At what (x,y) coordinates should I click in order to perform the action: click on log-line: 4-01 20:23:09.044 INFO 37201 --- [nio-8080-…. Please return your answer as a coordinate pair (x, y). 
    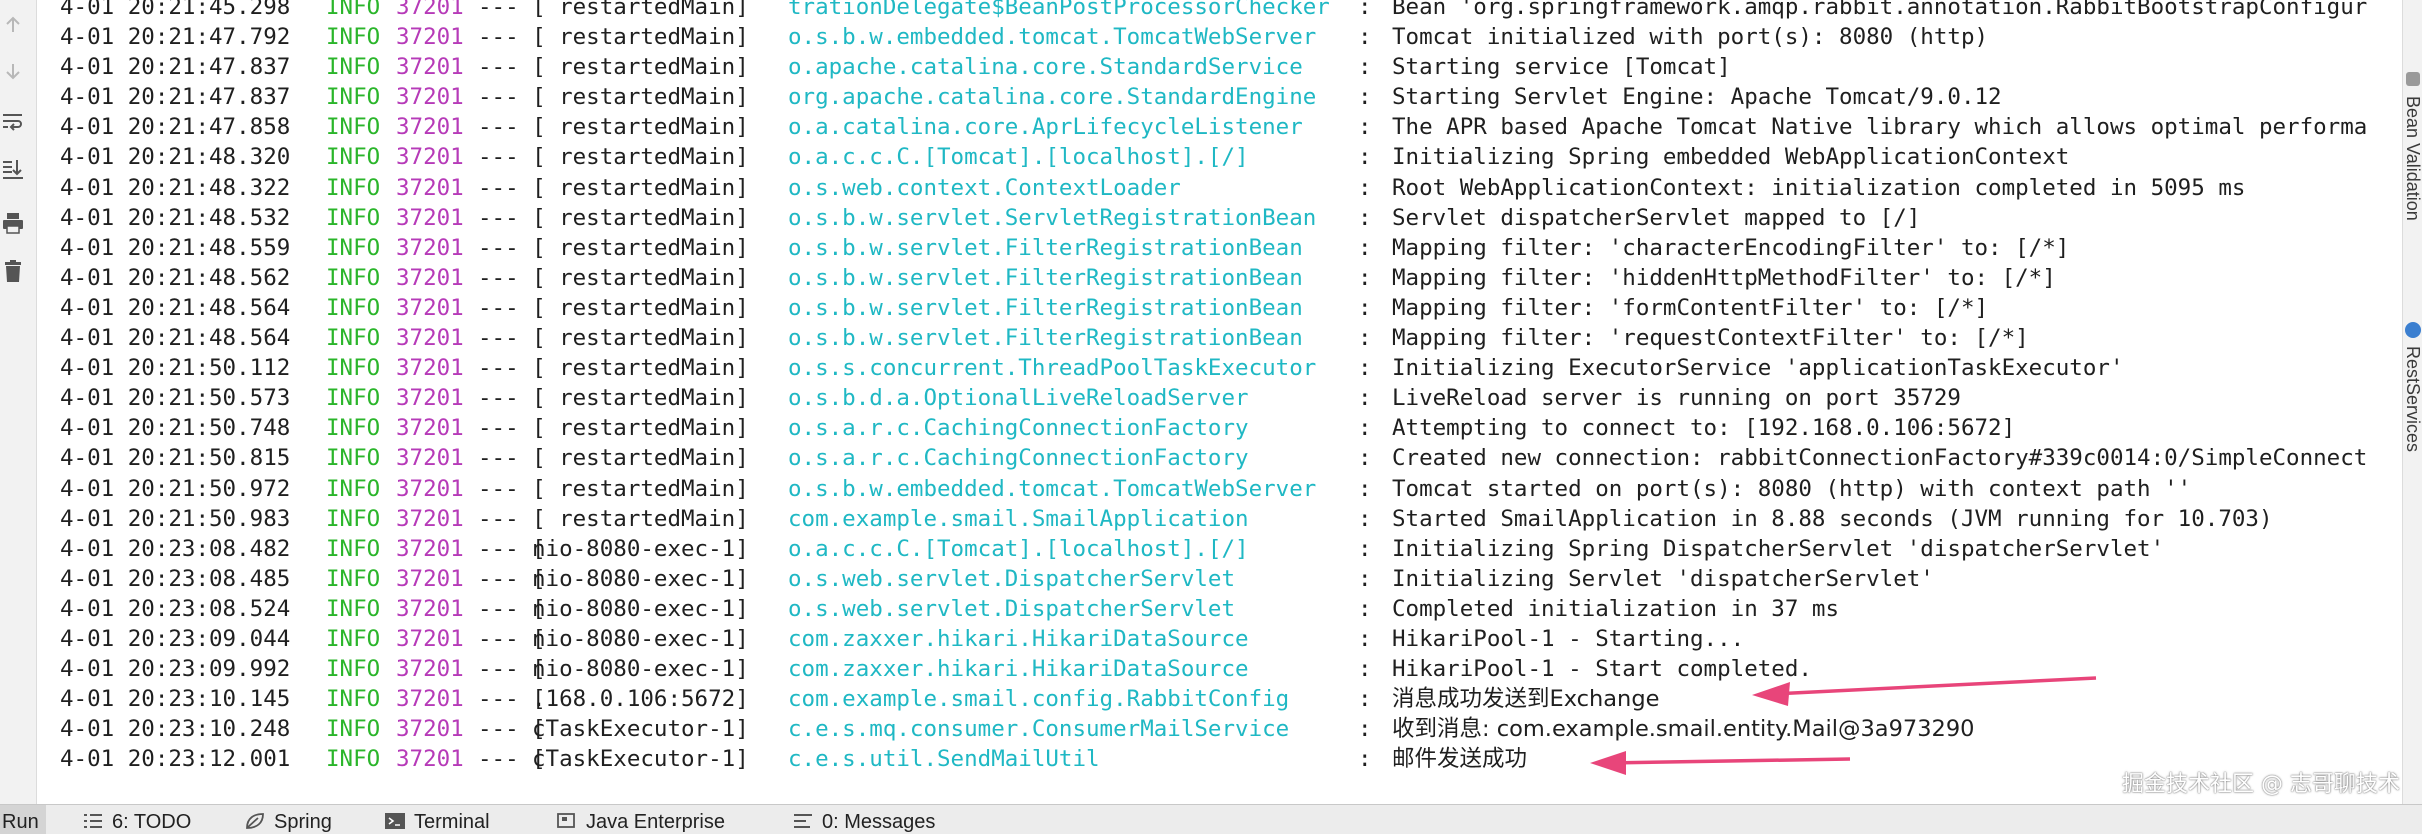
    Looking at the image, I should click on (1222, 639).